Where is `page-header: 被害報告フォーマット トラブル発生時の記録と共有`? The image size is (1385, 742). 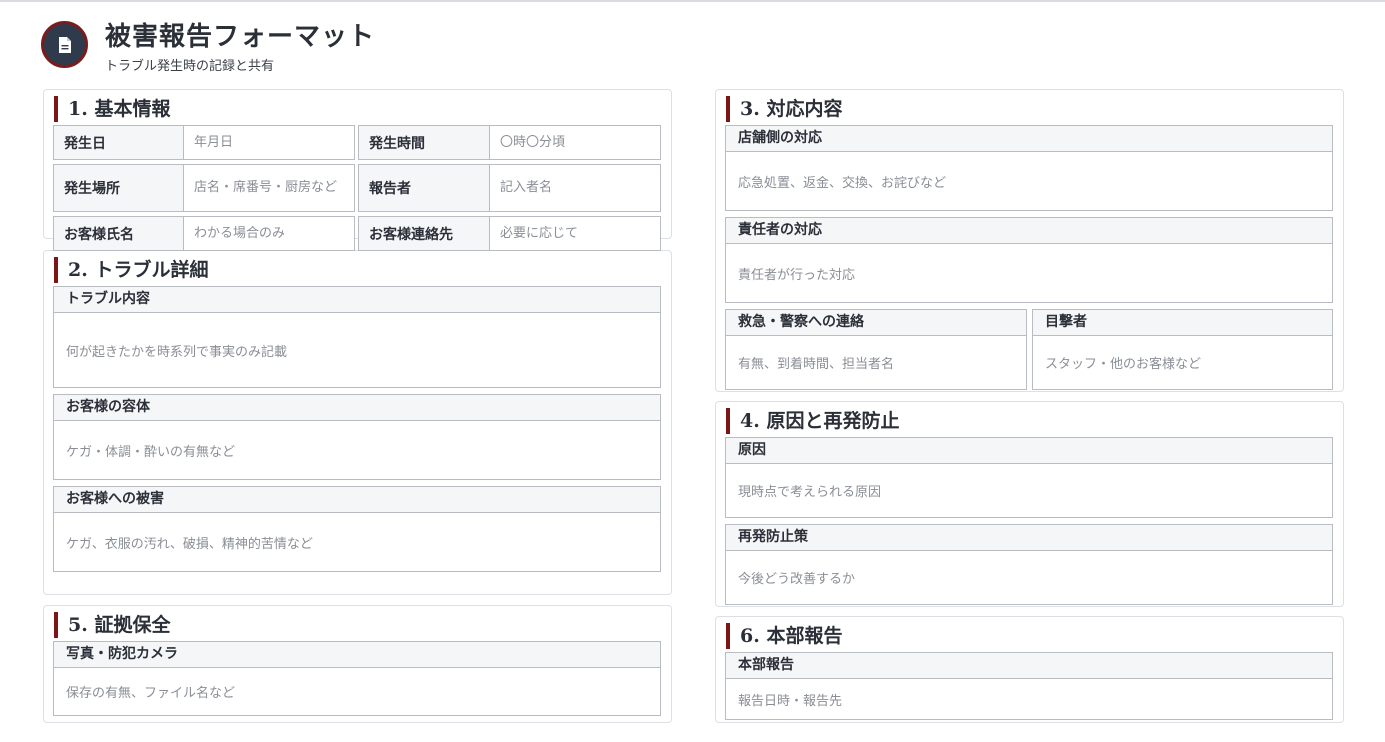 page-header: 被害報告フォーマット トラブル発生時の記録と共有 is located at coordinates (341, 46).